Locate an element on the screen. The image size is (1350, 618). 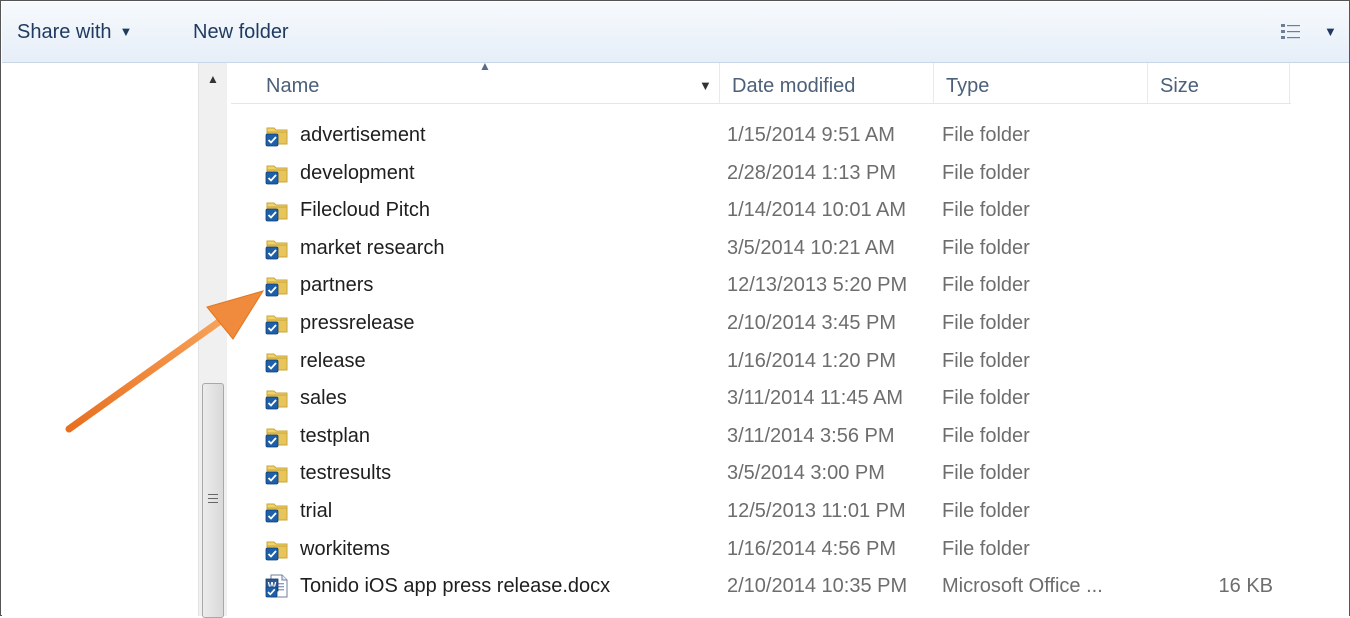
file-date-modified: 3/5/2014 3:00 PM is located at coordinates (806, 473).